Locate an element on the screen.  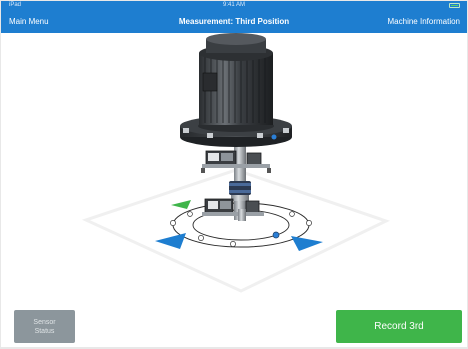
sensor-status-button: Sensor Status is located at coordinates (44, 326).